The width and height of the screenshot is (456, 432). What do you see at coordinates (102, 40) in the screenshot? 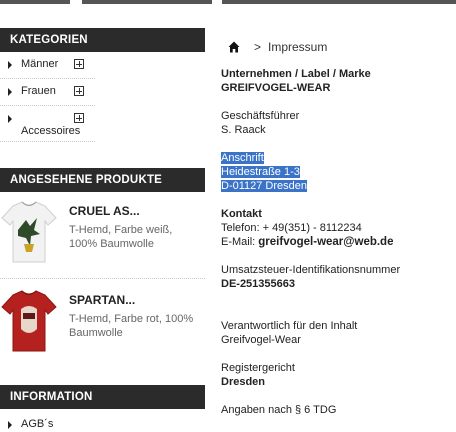
I see `categories-header: KATEGORIEN` at bounding box center [102, 40].